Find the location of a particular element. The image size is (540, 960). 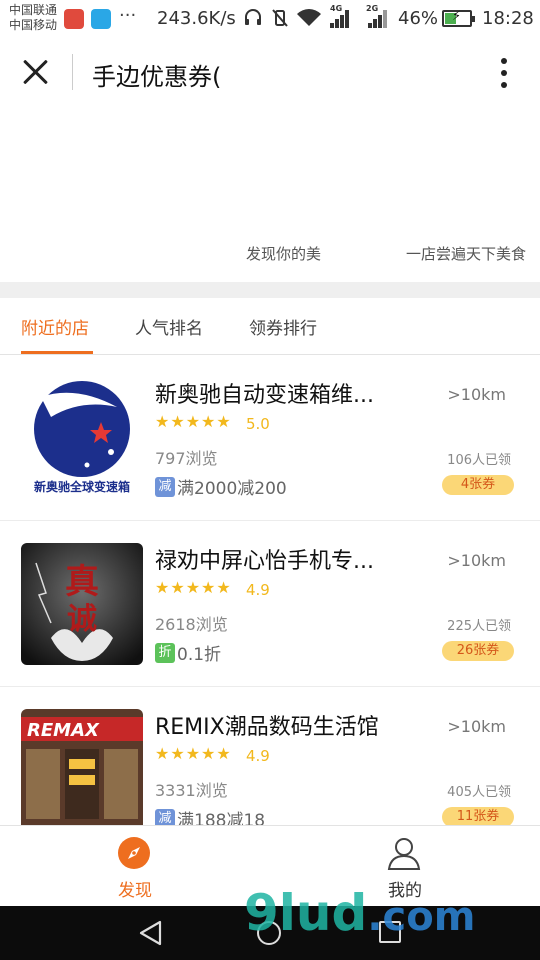

carrier-names: 中国联通 中国移动 is located at coordinates (33, 18).